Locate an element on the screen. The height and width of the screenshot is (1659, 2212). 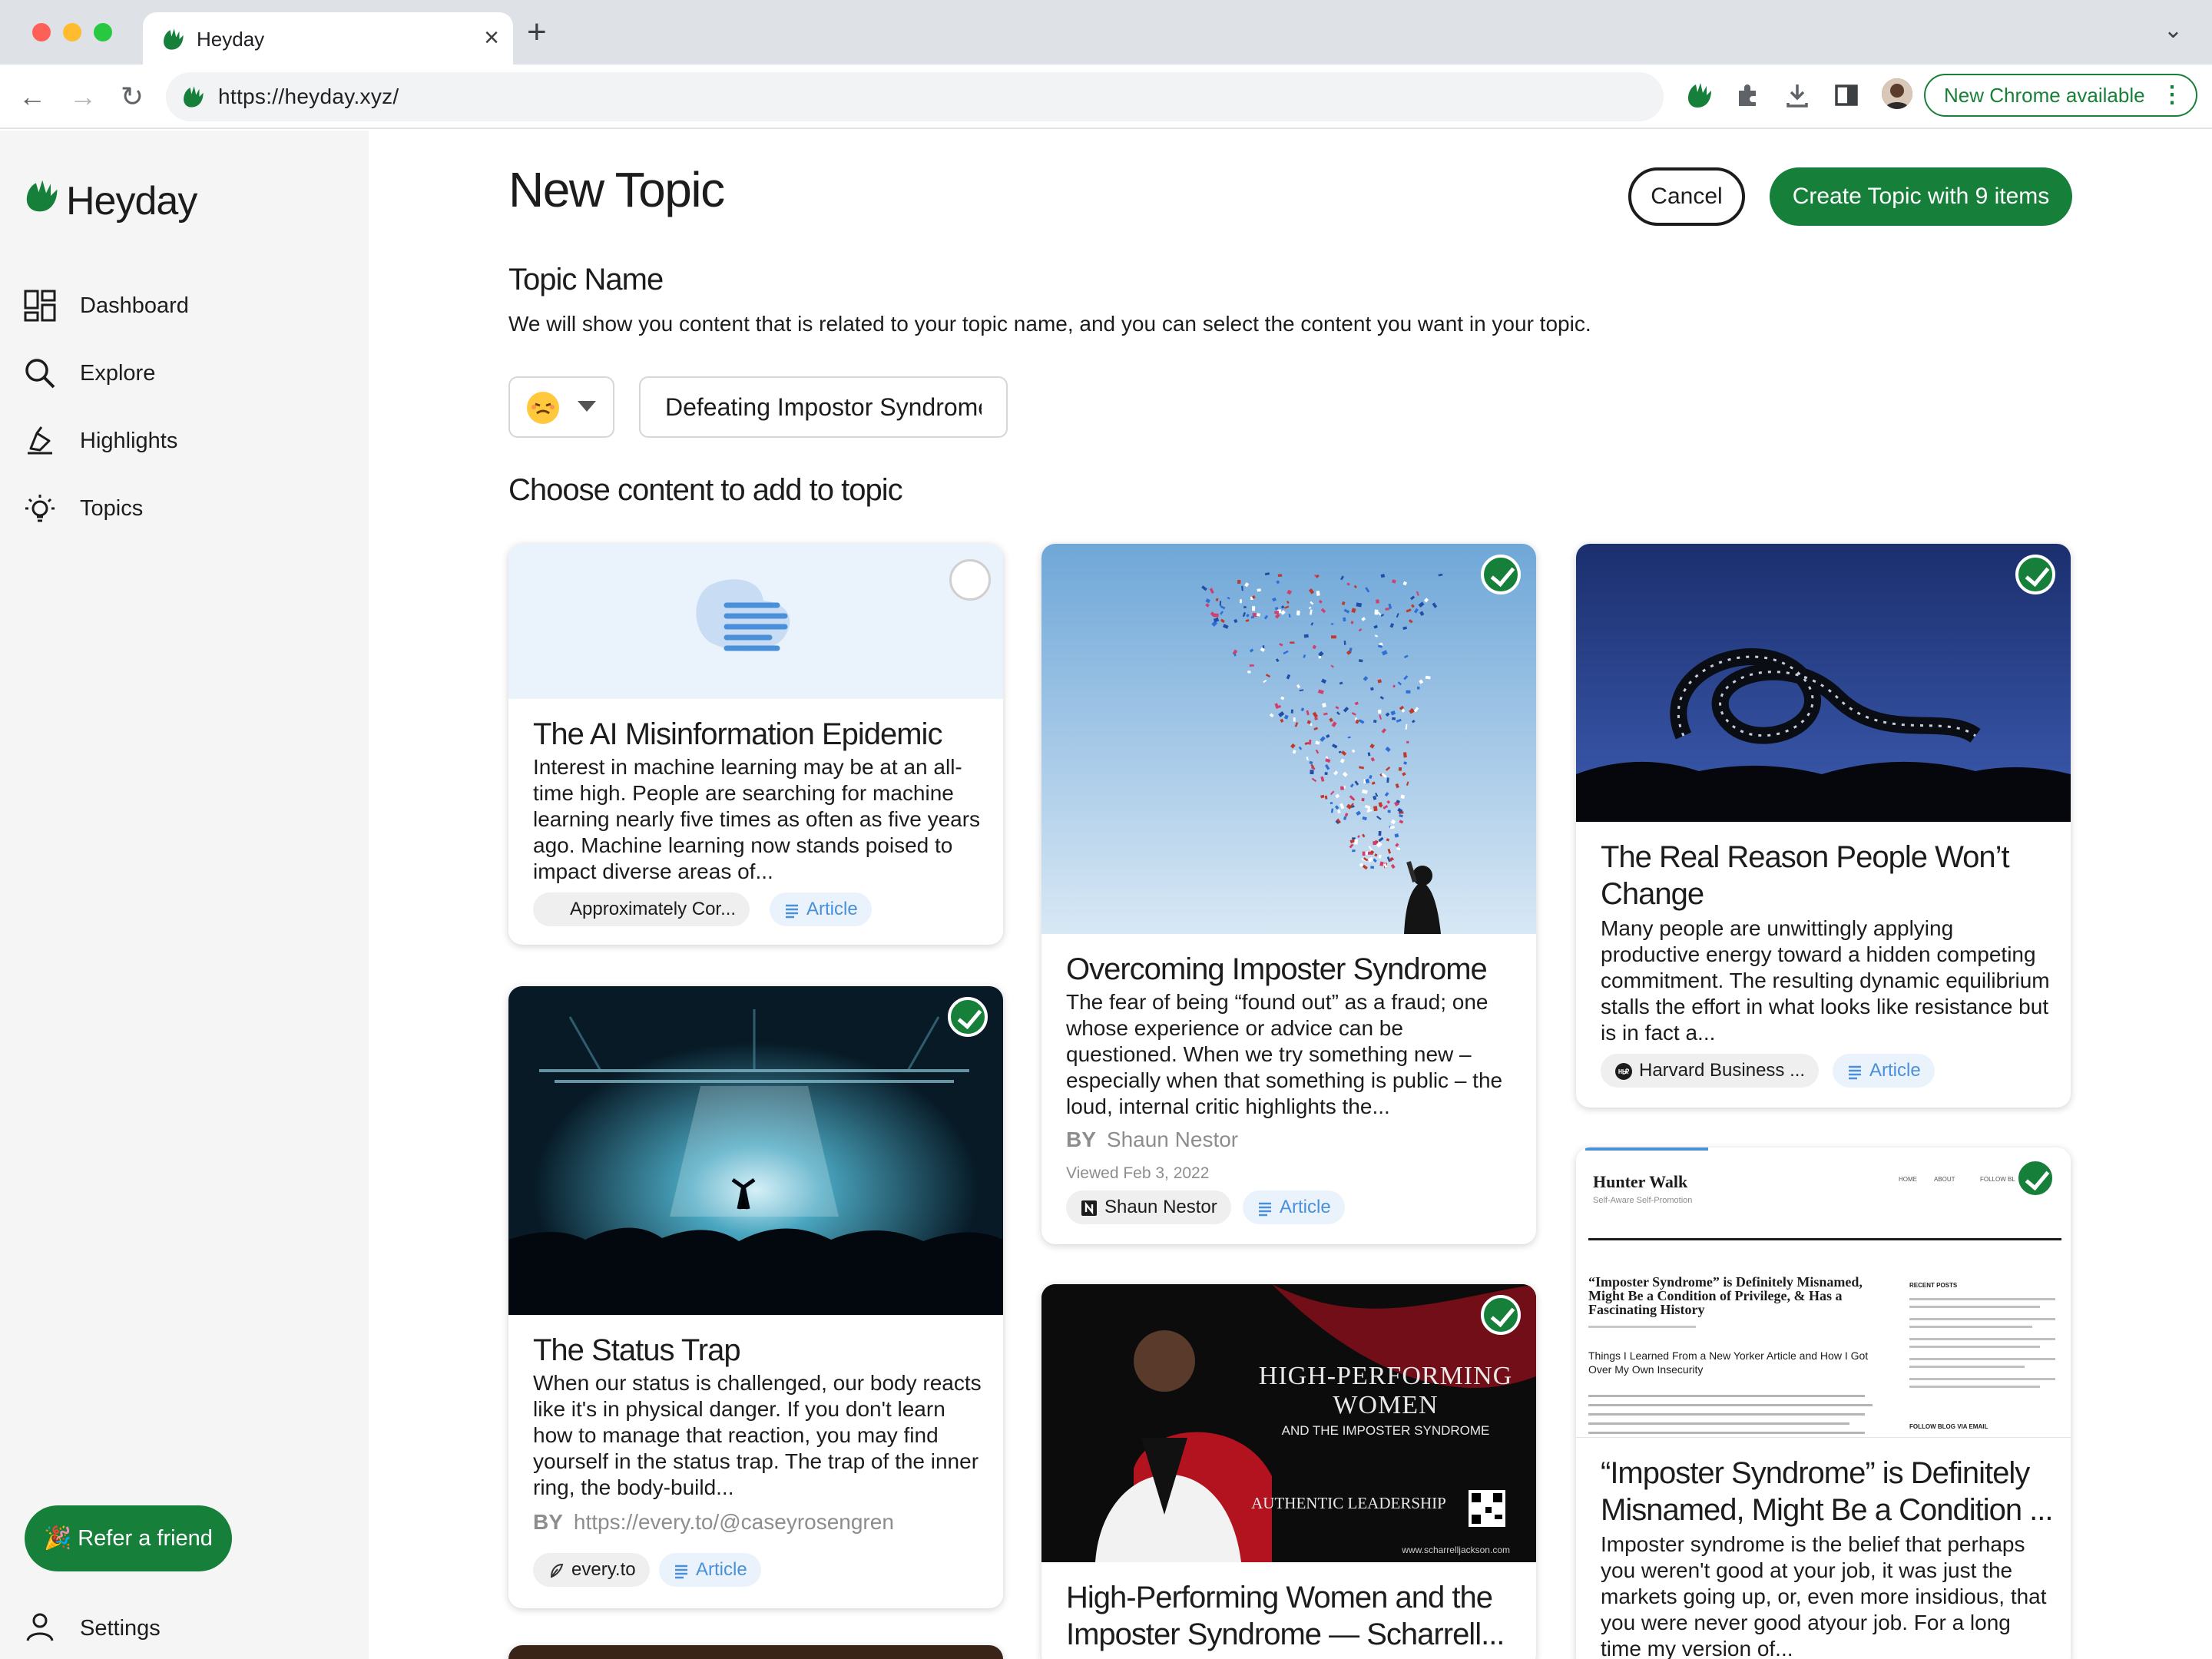
address-url: https://heyday.xyz/ is located at coordinates (308, 96).